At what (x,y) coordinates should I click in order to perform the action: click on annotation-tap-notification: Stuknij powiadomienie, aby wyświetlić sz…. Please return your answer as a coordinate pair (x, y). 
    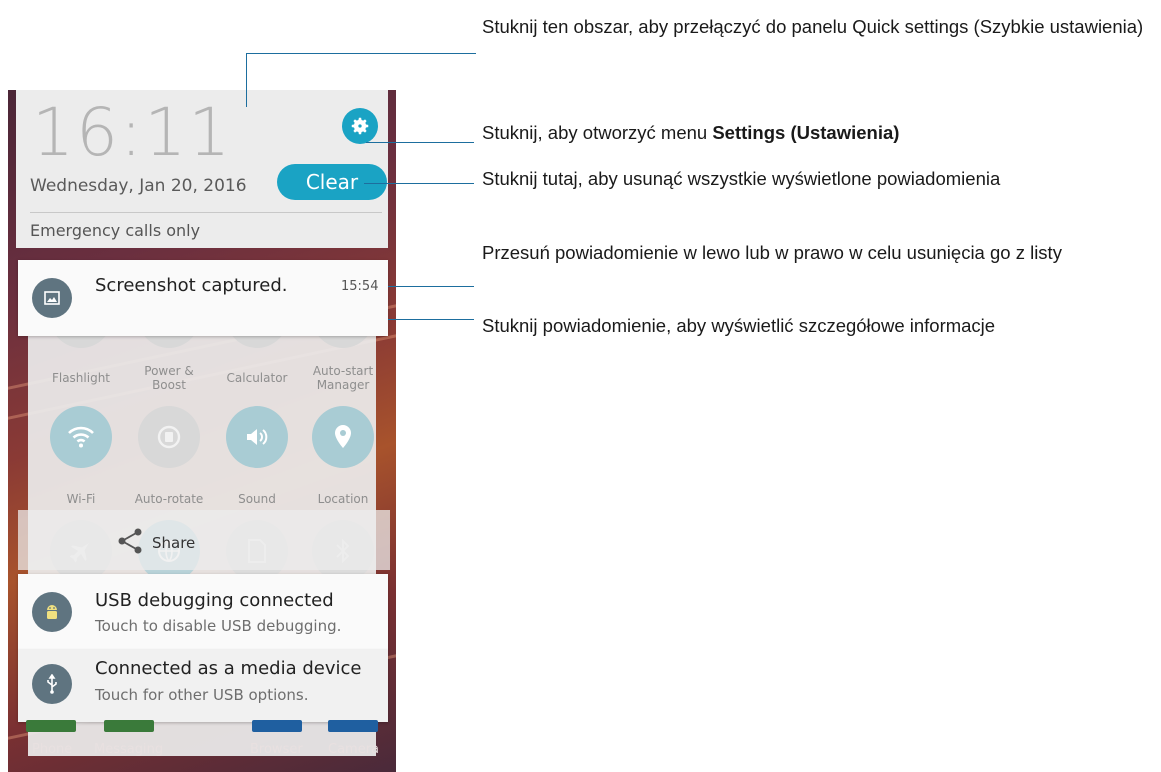
    Looking at the image, I should click on (739, 325).